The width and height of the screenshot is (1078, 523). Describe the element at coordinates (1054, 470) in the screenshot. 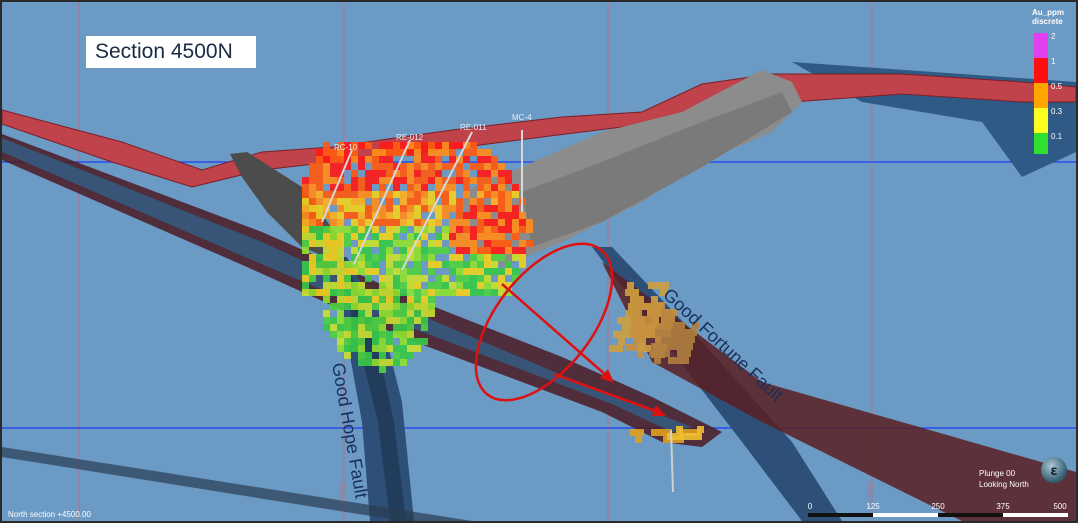

I see `compass-icon: ε` at that location.